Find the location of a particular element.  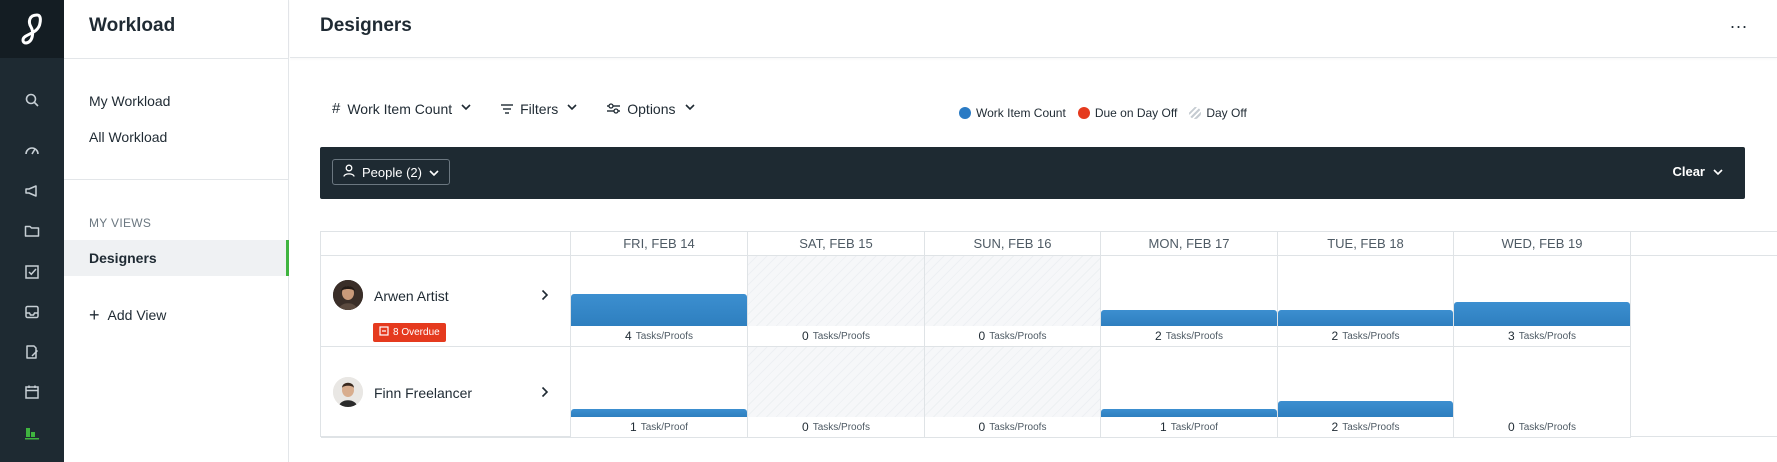

app-rail is located at coordinates (32, 231).